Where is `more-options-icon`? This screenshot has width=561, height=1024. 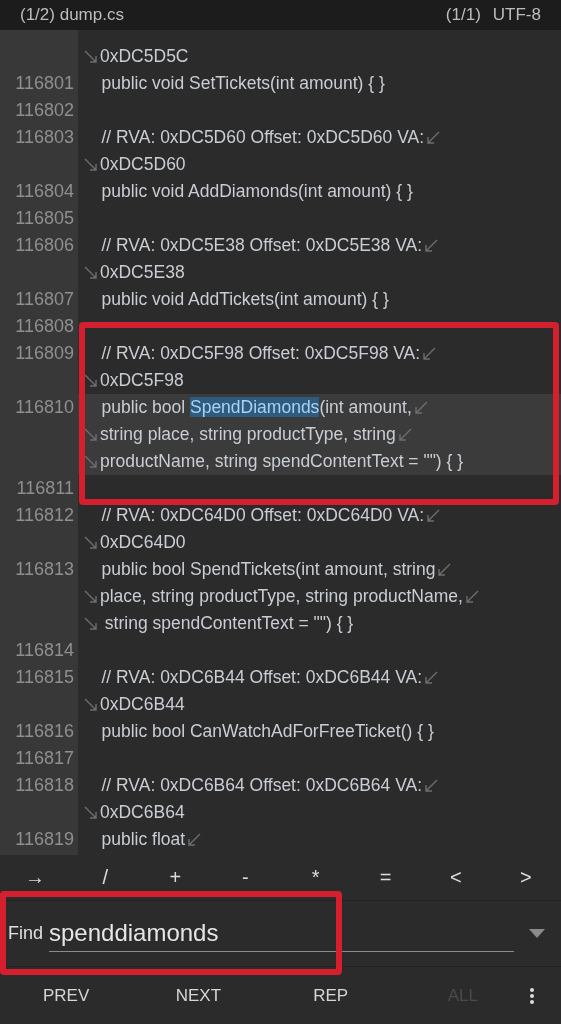 more-options-icon is located at coordinates (532, 995).